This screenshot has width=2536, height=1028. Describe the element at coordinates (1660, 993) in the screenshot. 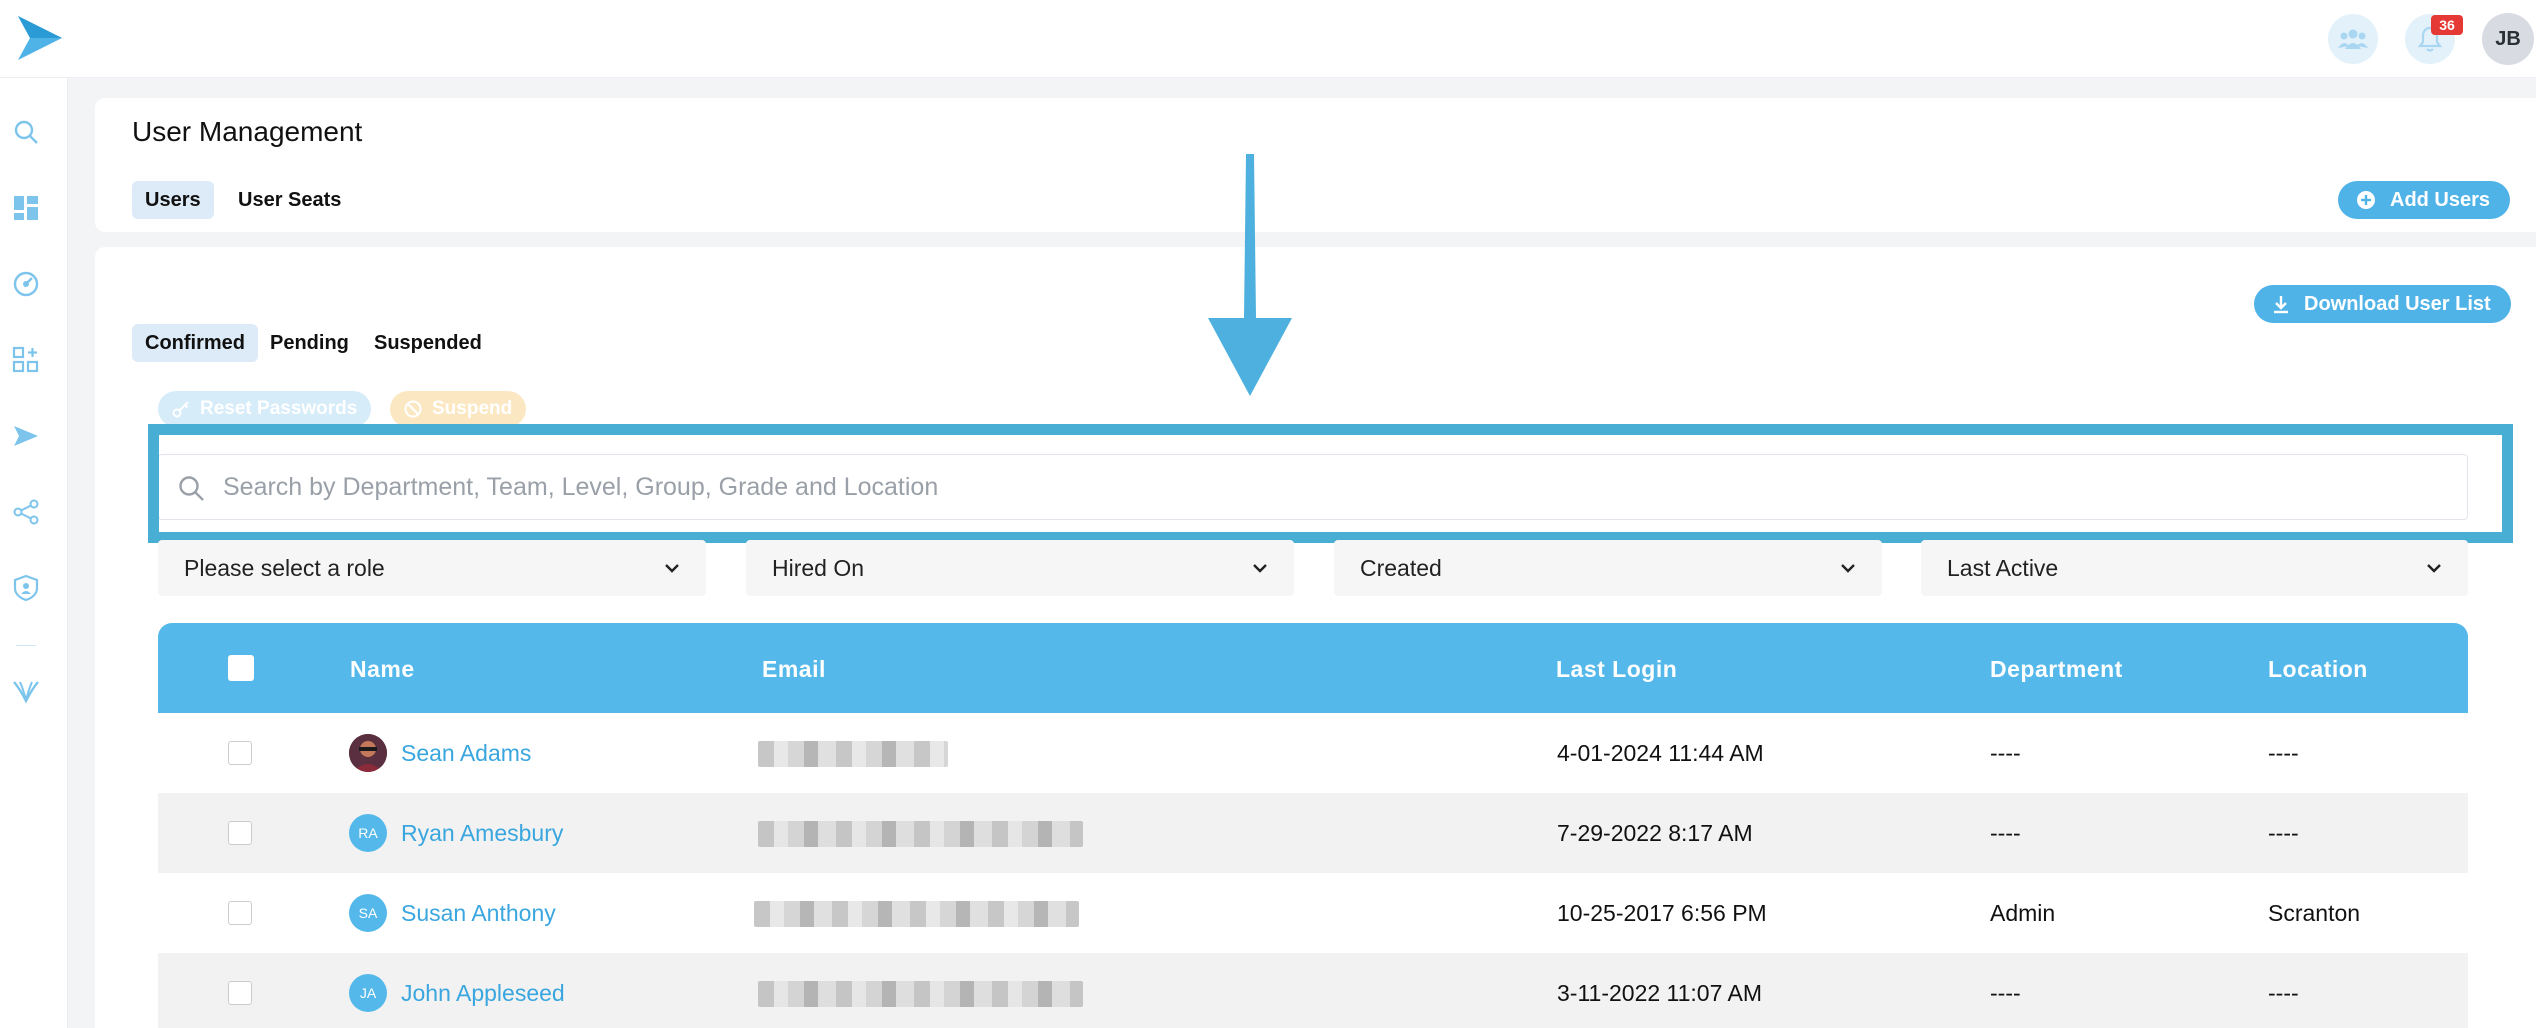

I see `last-login-value: 3-11-2022 11:07 AM` at that location.